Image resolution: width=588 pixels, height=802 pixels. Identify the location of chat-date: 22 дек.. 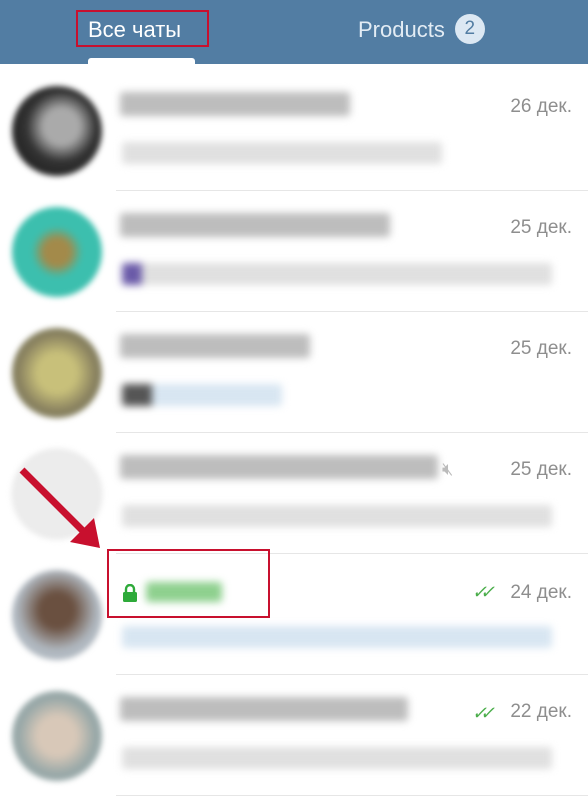
(541, 711).